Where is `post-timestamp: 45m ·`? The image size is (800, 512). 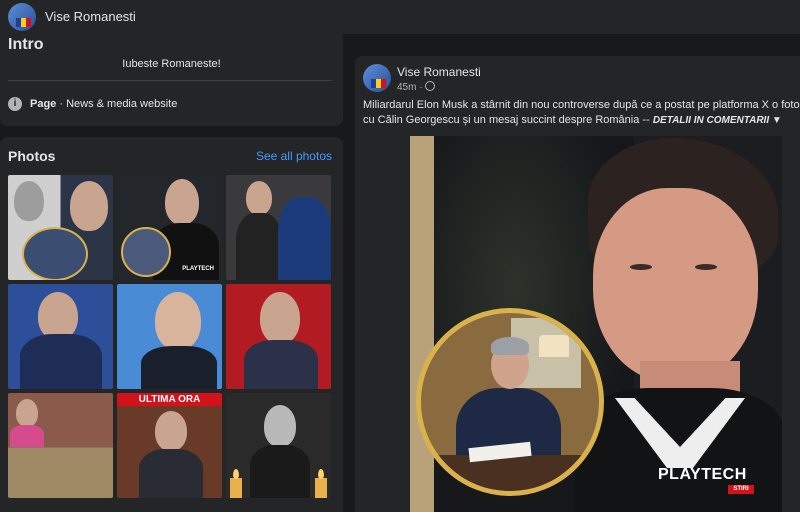 post-timestamp: 45m · is located at coordinates (416, 87).